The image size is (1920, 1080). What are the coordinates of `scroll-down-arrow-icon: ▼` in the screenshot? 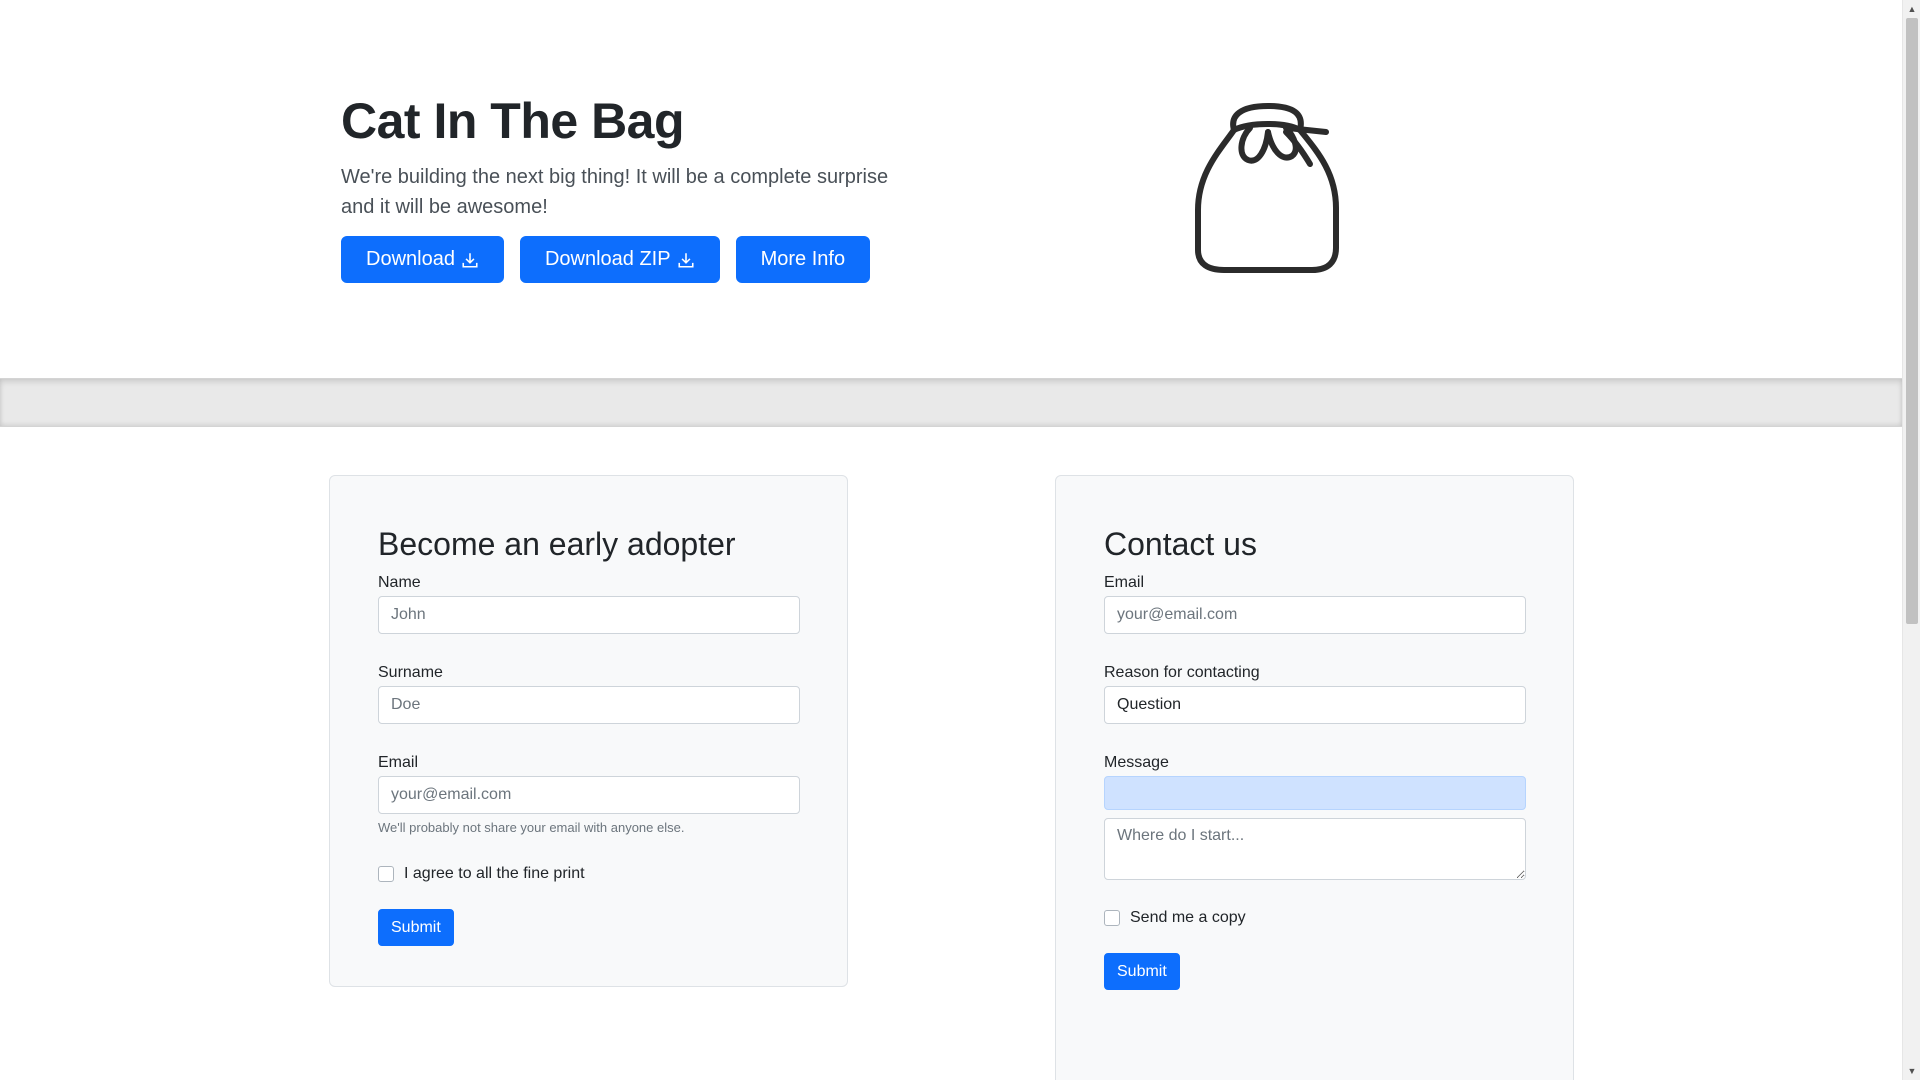 It's located at (1911, 1071).